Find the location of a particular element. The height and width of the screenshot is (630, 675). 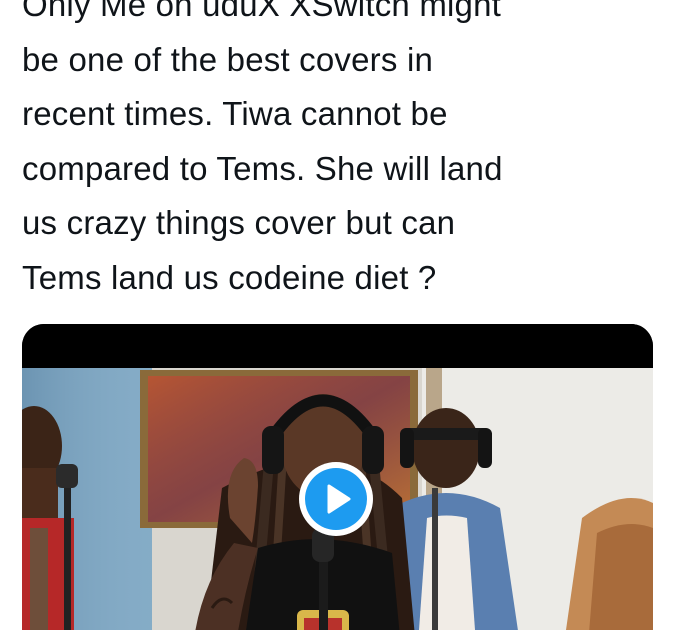

play-button is located at coordinates (336, 499).